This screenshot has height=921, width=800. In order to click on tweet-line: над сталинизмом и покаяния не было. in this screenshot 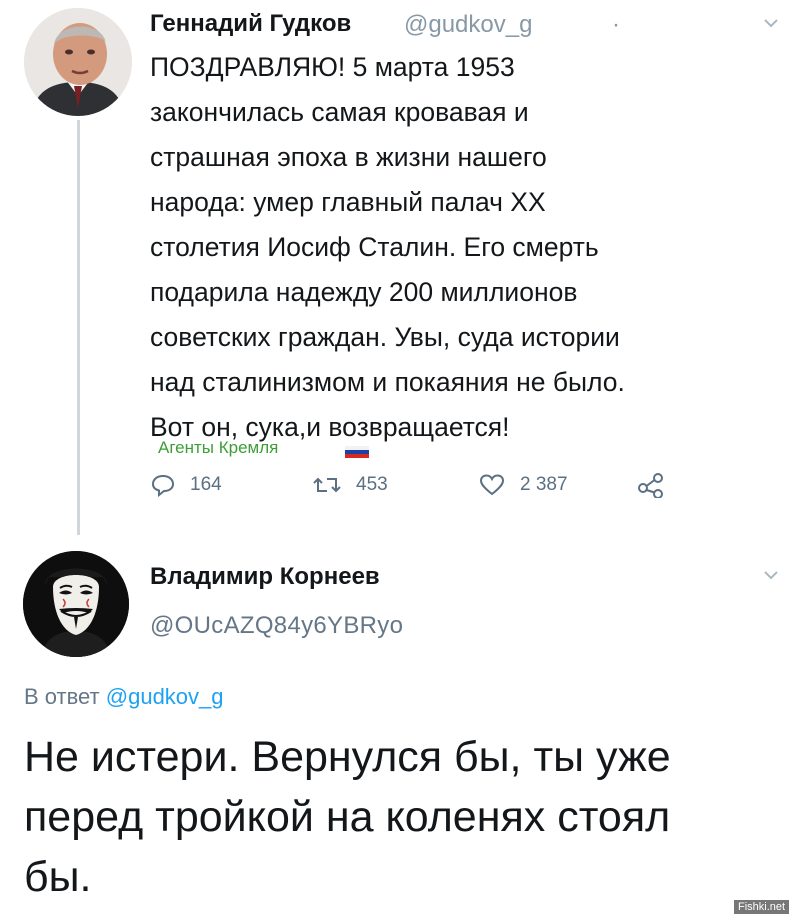, I will do `click(387, 382)`.